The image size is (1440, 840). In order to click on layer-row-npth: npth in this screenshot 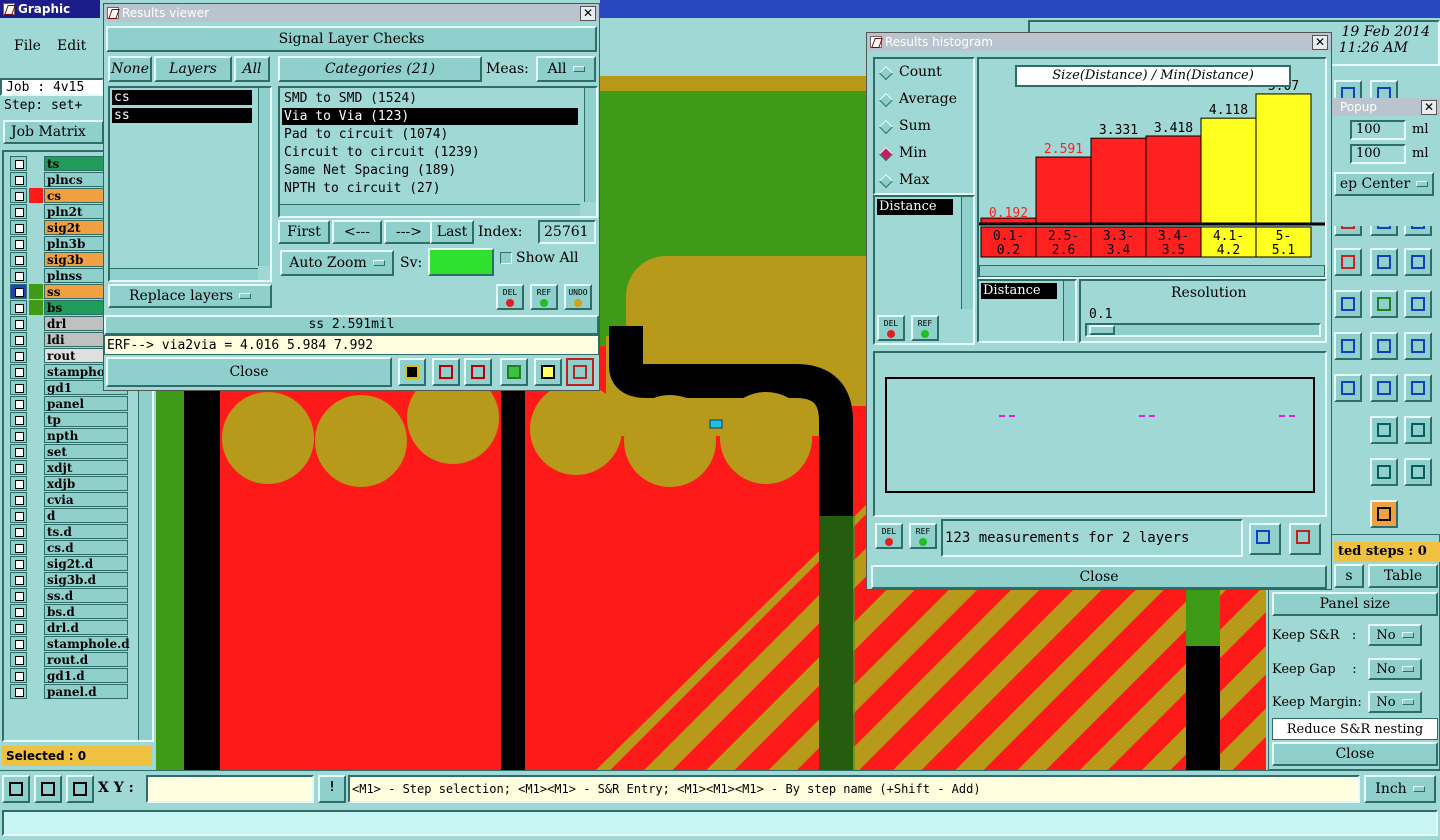, I will do `click(69, 435)`.